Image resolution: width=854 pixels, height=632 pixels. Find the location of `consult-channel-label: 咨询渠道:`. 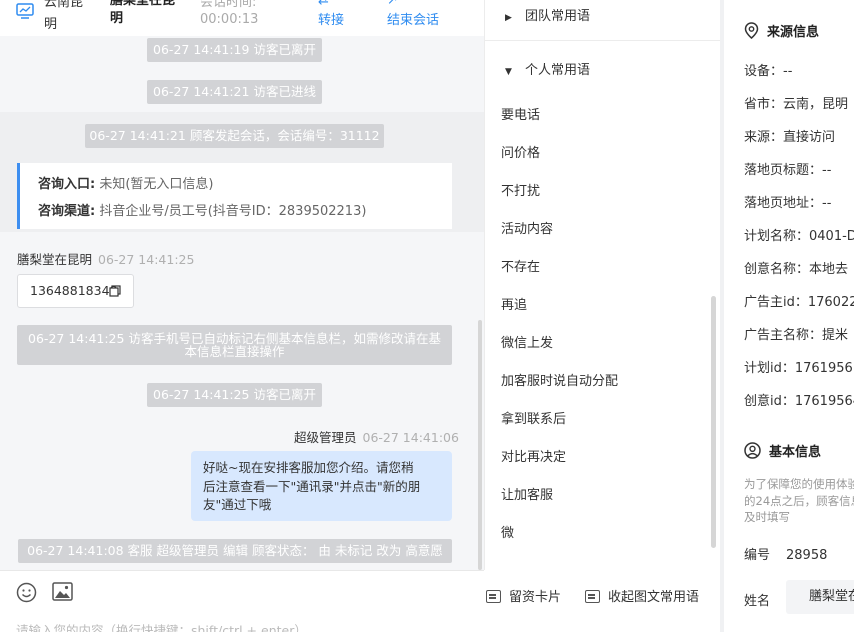

consult-channel-label: 咨询渠道: is located at coordinates (67, 211).